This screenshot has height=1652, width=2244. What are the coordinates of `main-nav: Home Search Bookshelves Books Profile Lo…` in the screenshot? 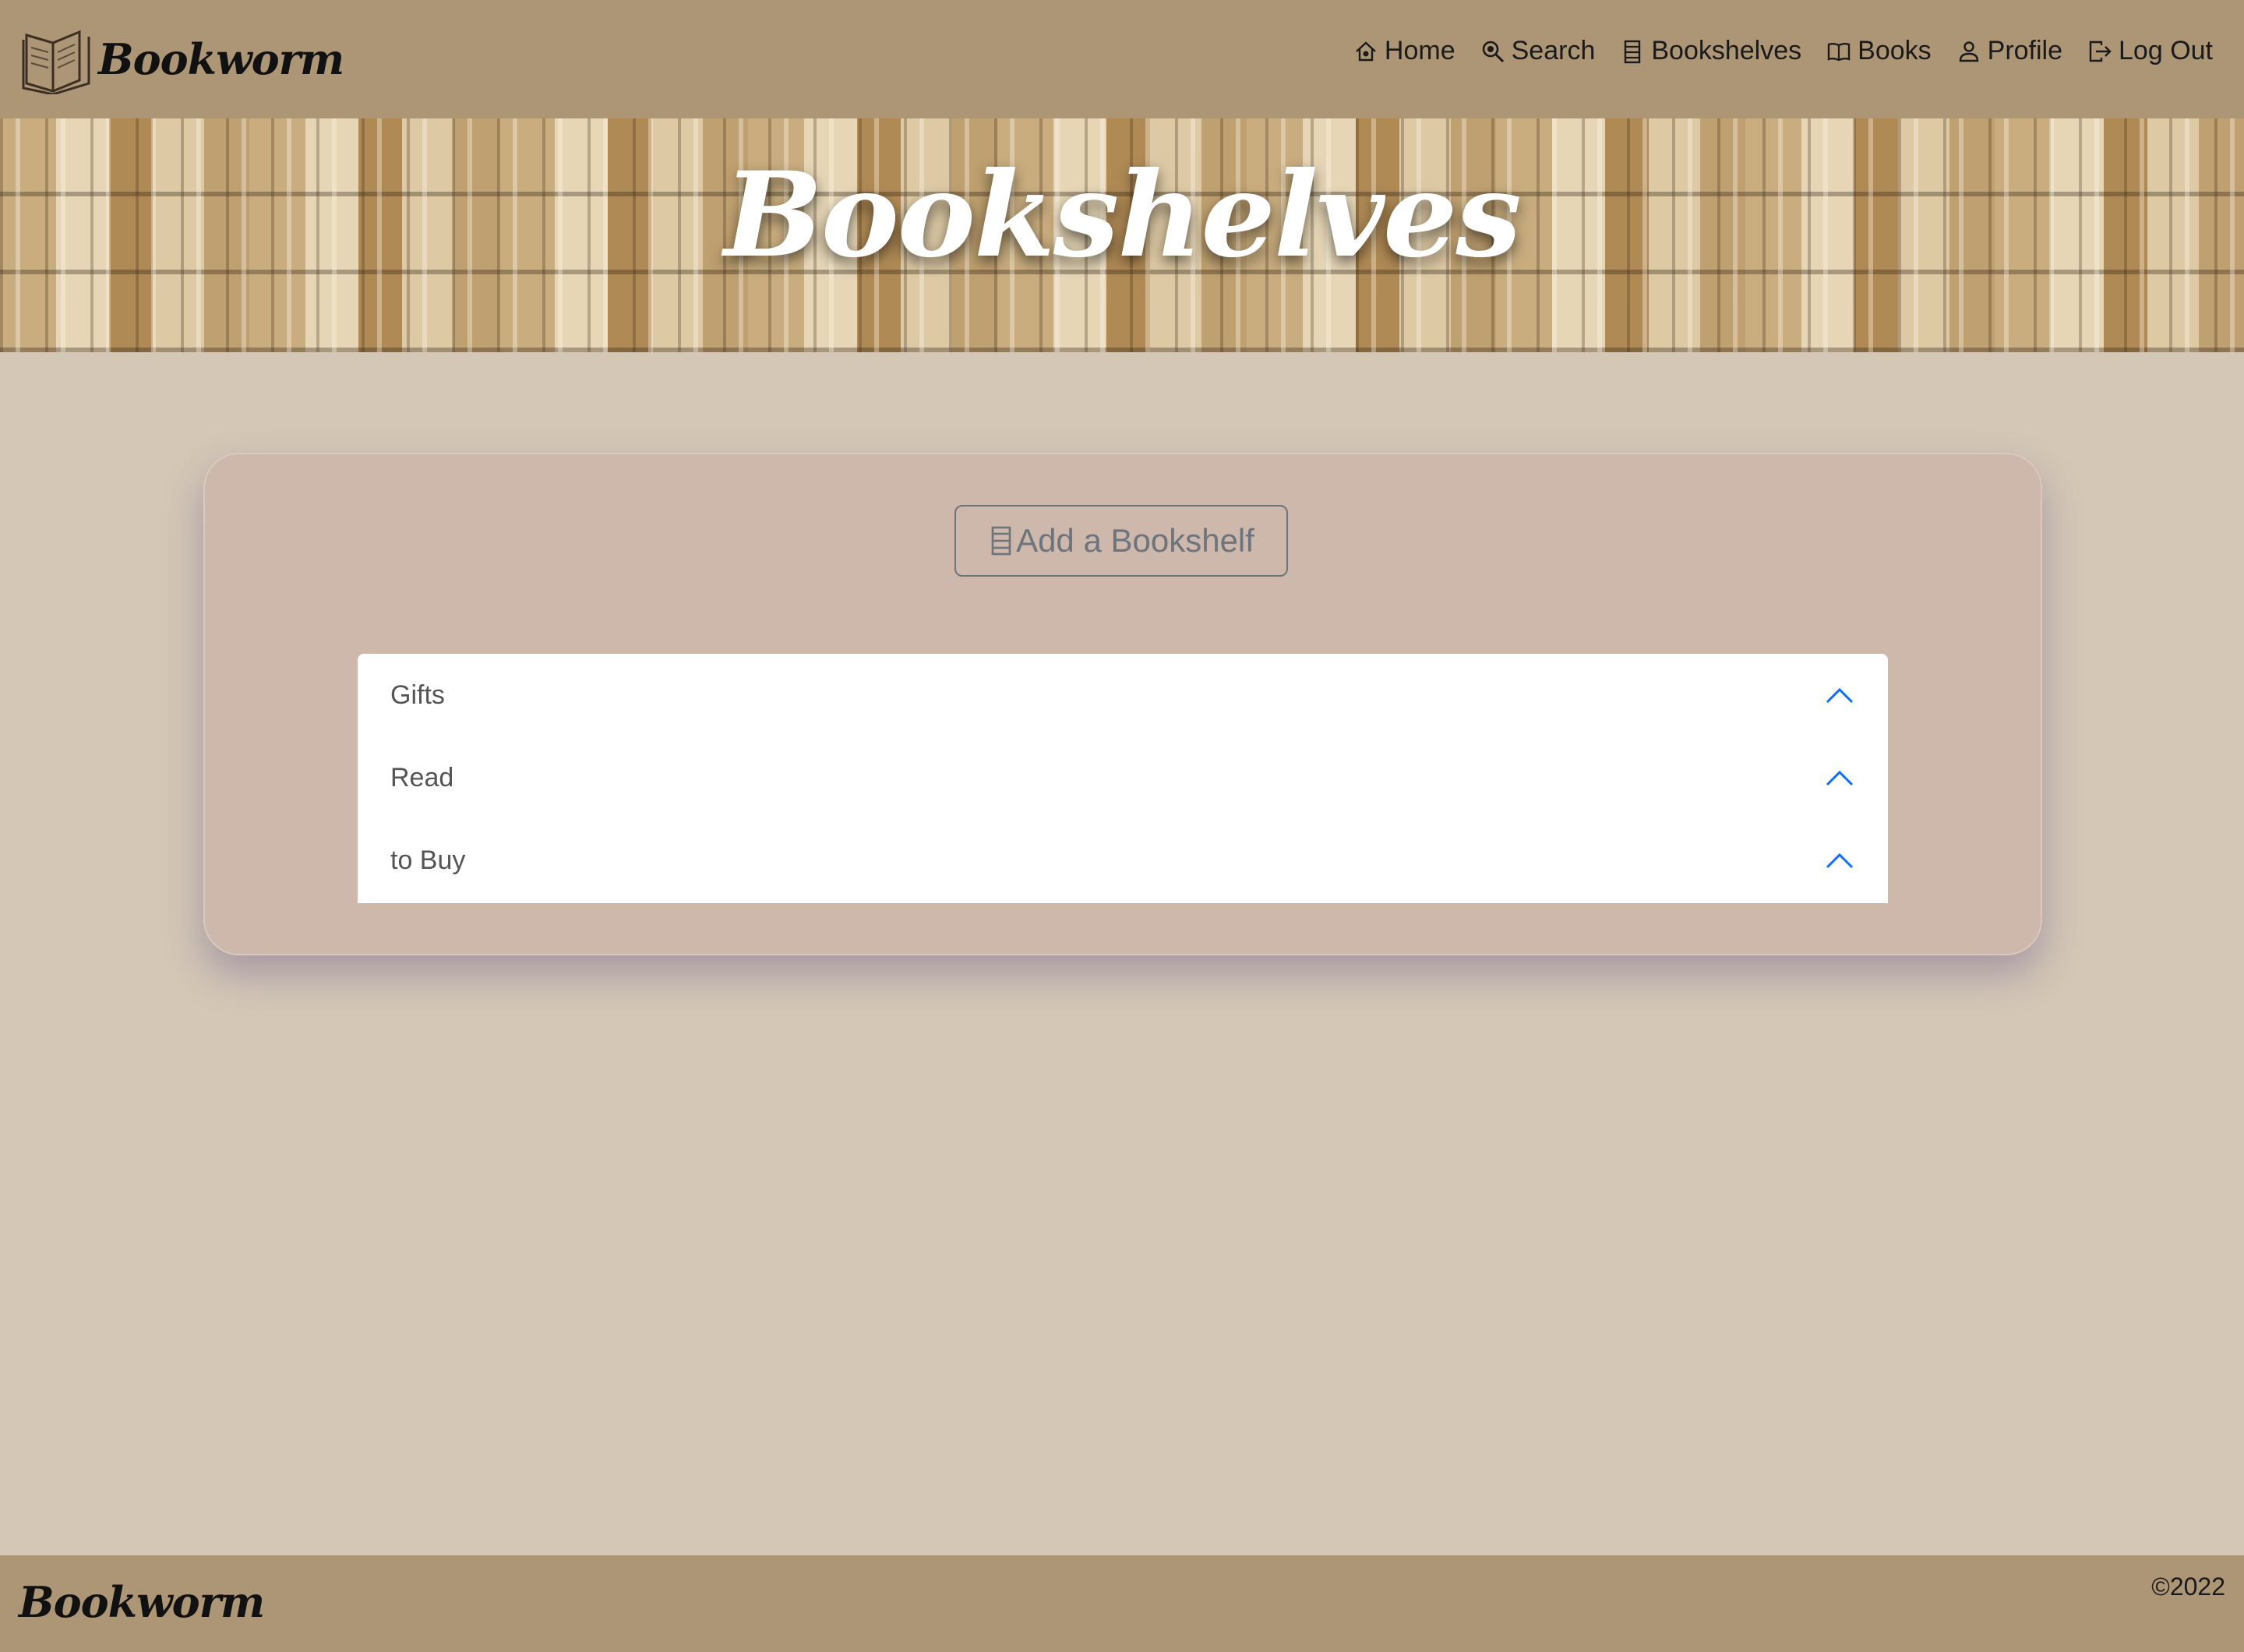 It's located at (1771, 51).